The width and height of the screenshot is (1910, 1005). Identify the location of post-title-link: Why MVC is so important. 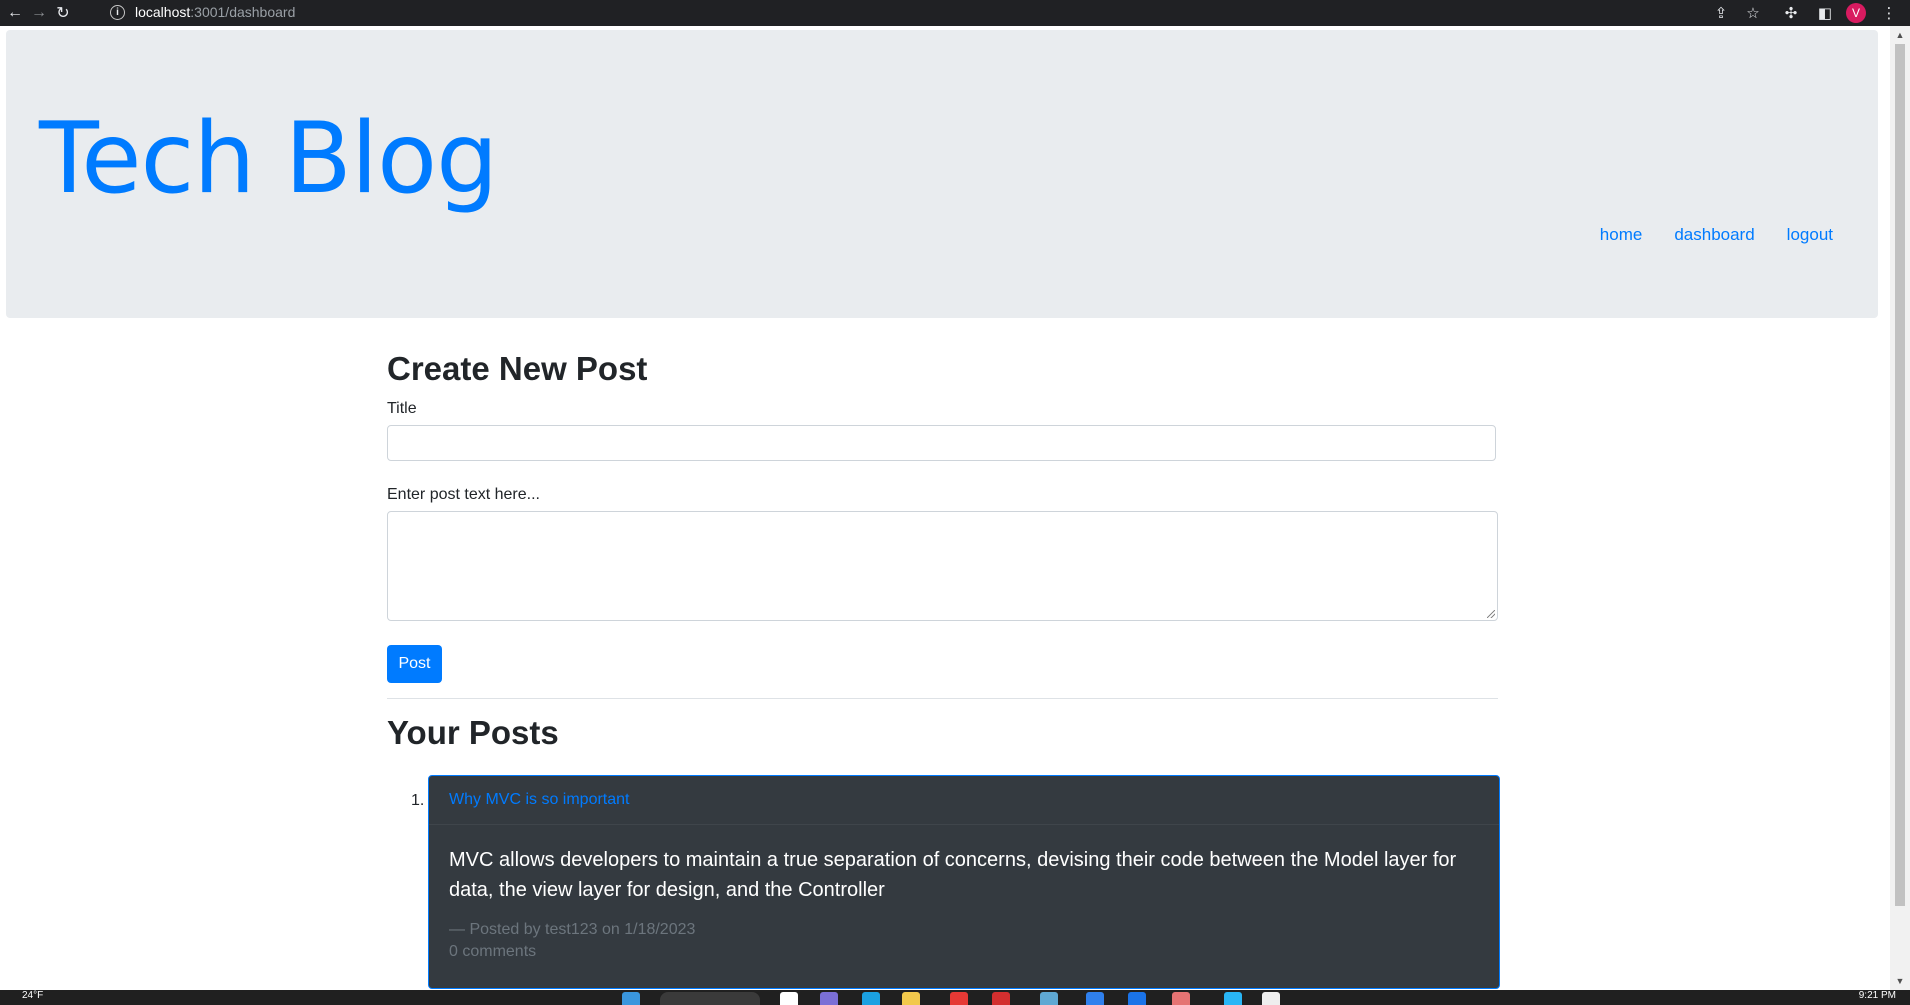
(539, 800).